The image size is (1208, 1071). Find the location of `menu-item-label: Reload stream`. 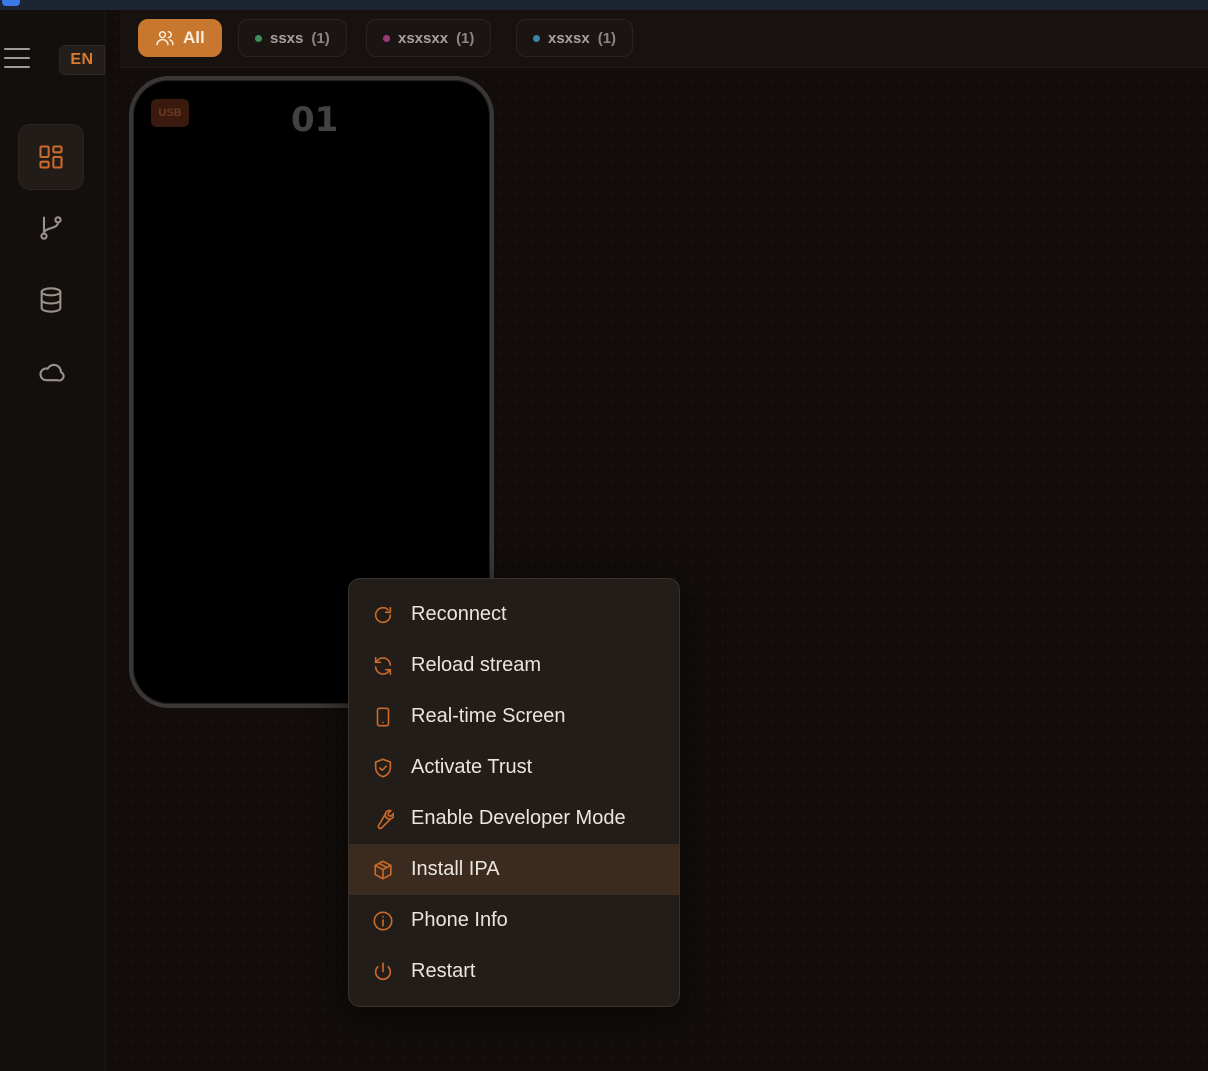

menu-item-label: Reload stream is located at coordinates (476, 665).